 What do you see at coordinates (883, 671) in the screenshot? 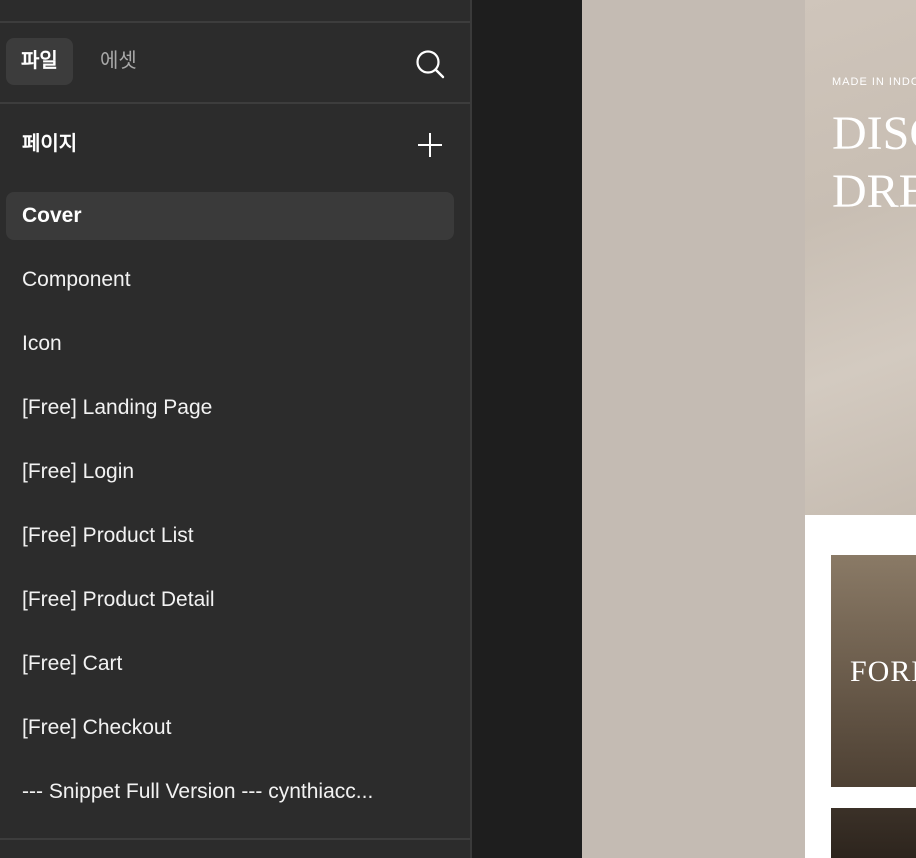
I see `product-card-title: FORM` at bounding box center [883, 671].